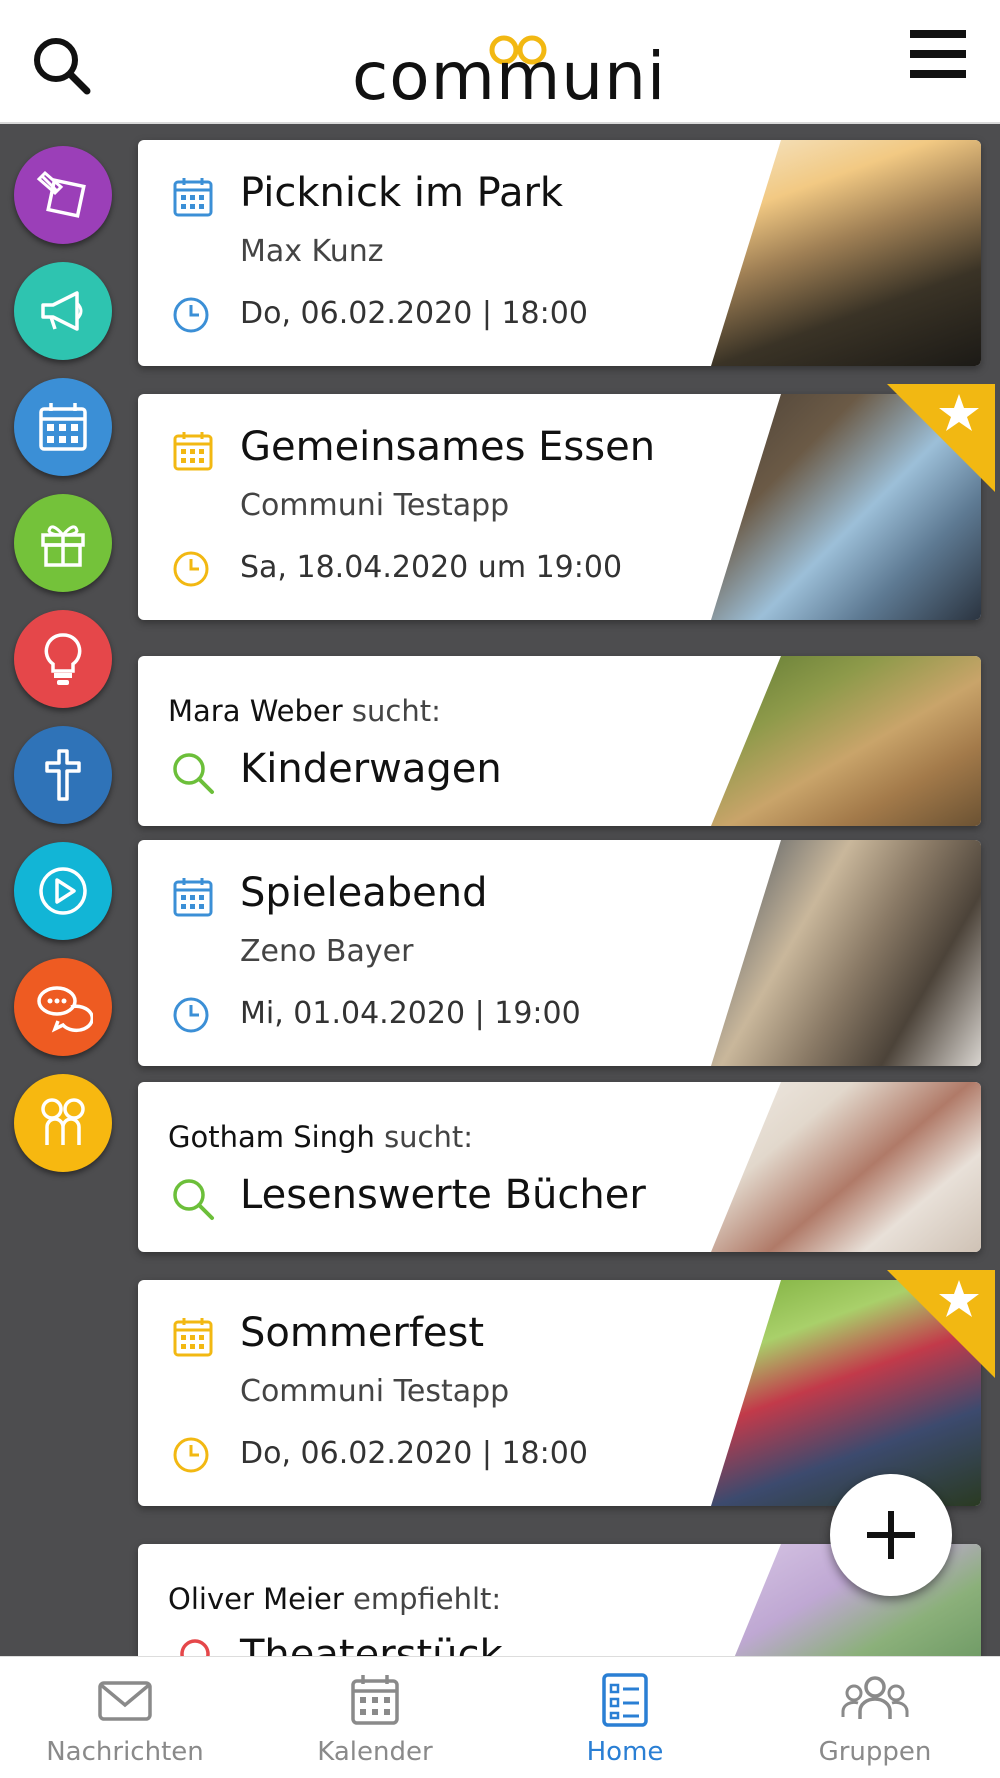  What do you see at coordinates (362, 1333) in the screenshot?
I see `event-title: Sommerfest` at bounding box center [362, 1333].